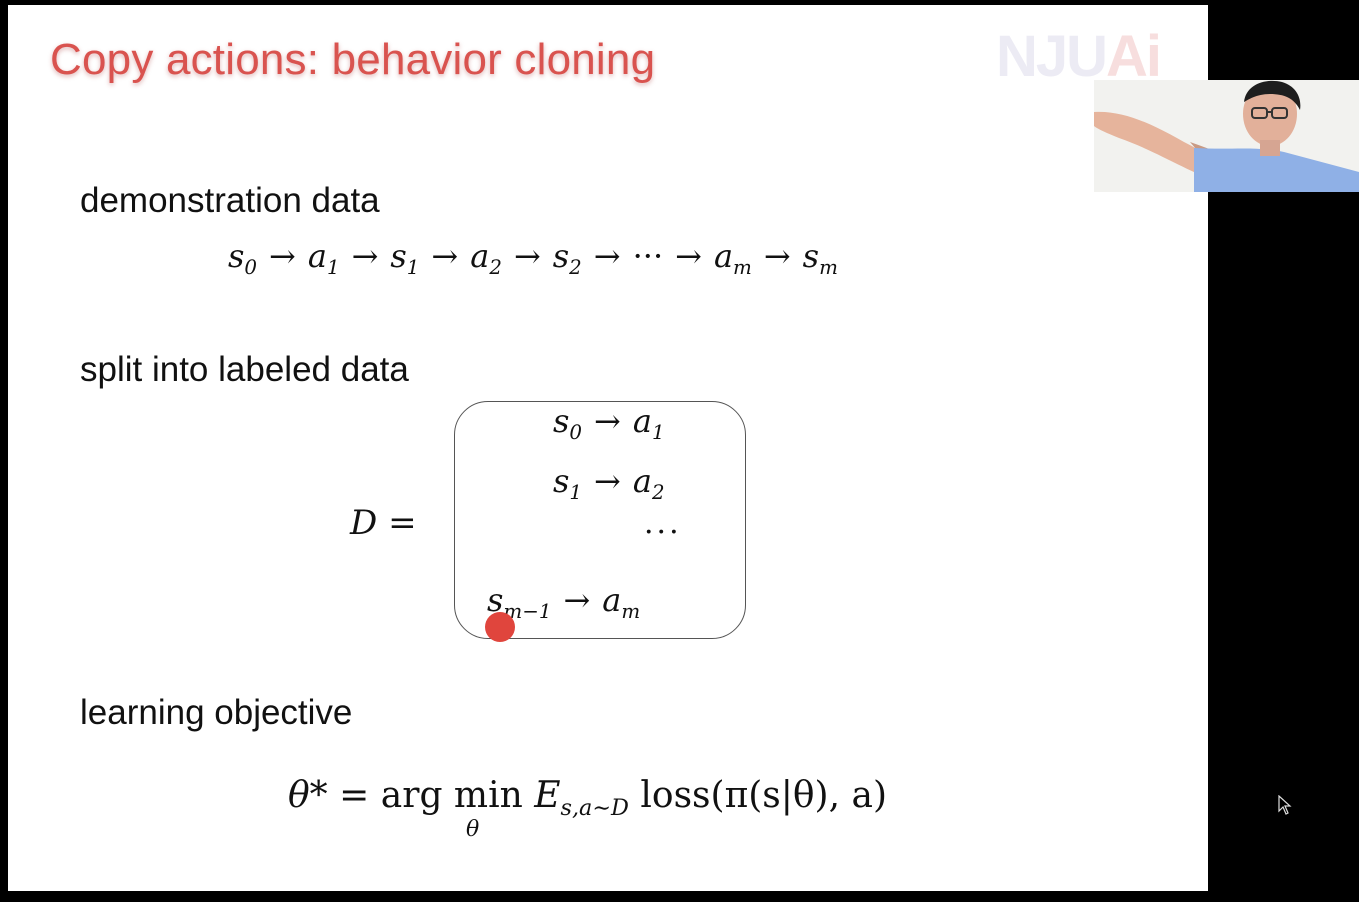  I want to click on dataset-pair: s0 → a1, so click(609, 423).